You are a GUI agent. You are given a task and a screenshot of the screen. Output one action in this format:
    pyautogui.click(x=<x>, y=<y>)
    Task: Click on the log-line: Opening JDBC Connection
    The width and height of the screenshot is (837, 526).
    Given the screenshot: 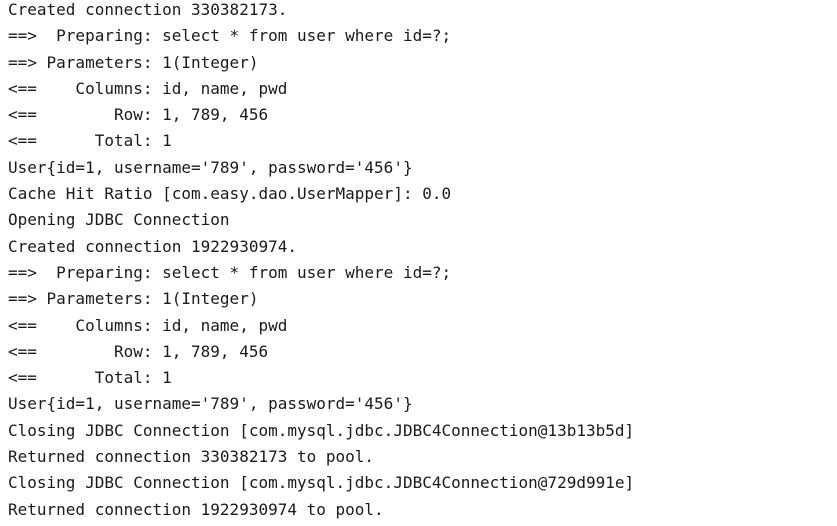 What is the action you would take?
    pyautogui.click(x=119, y=220)
    